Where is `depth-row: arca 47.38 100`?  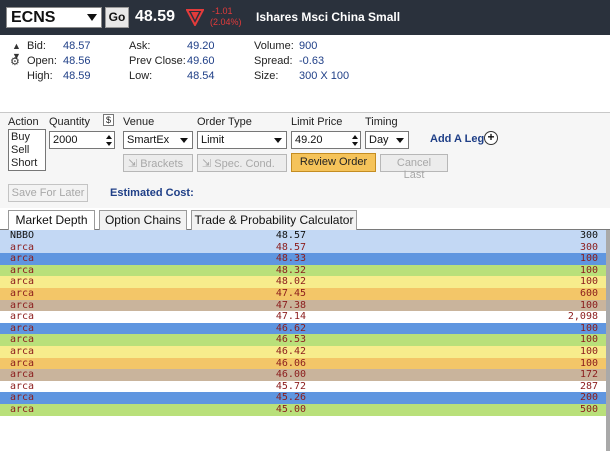 depth-row: arca 47.38 100 is located at coordinates (305, 305).